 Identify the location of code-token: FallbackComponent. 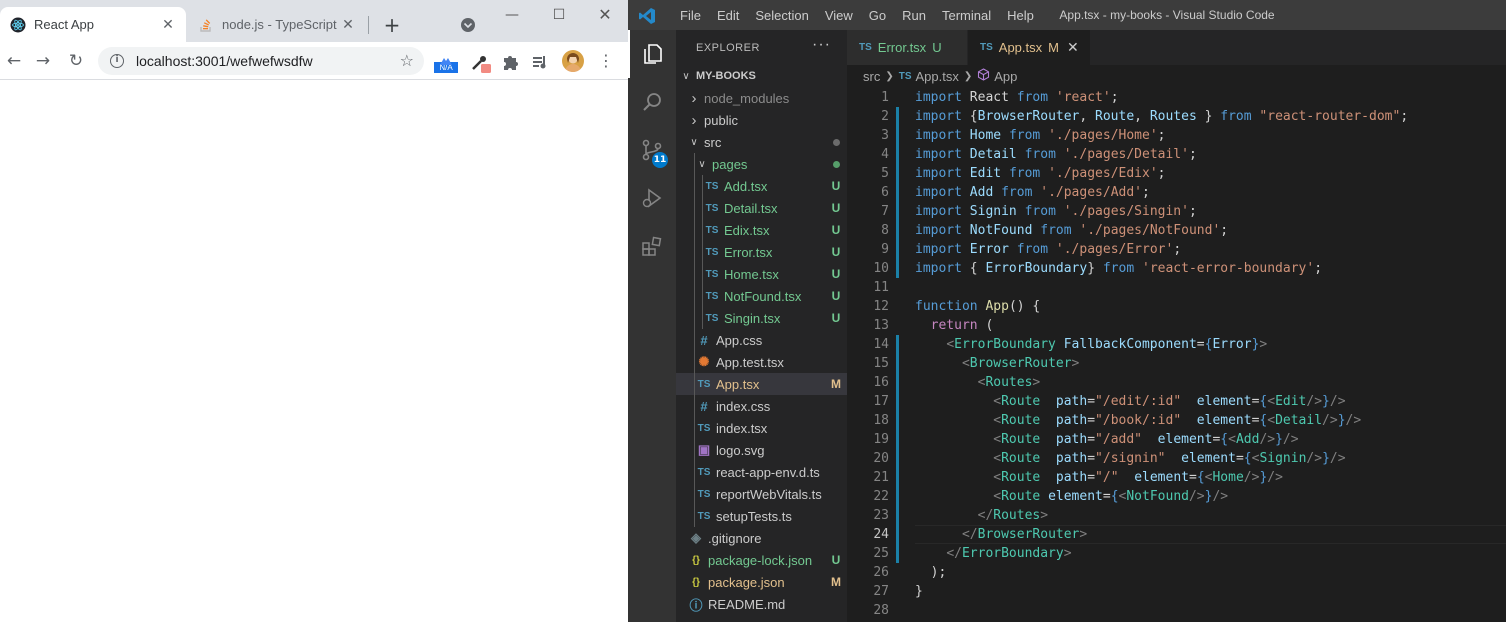
(1130, 344).